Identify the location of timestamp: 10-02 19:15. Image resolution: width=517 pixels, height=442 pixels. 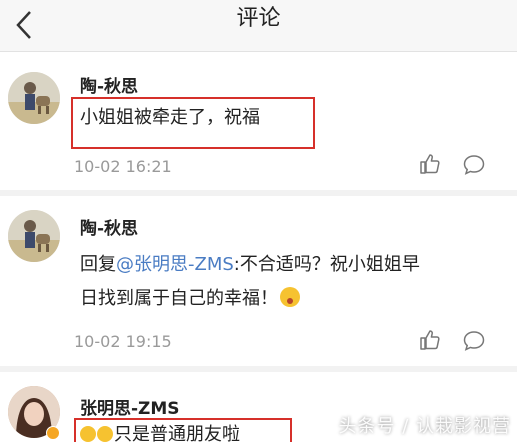
(123, 341).